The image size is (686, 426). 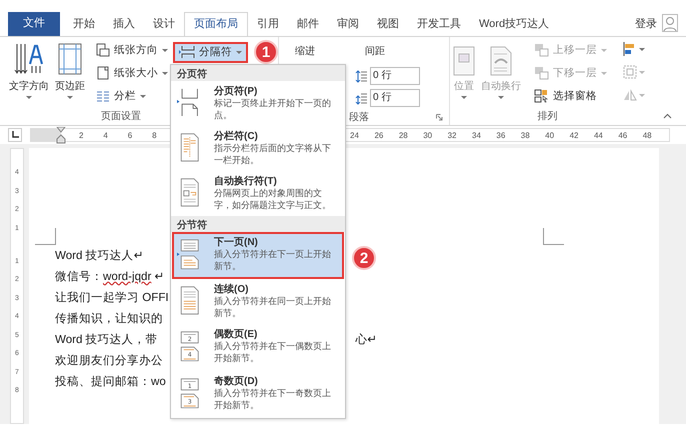 What do you see at coordinates (439, 117) in the screenshot?
I see `dialog-launcher-icon` at bounding box center [439, 117].